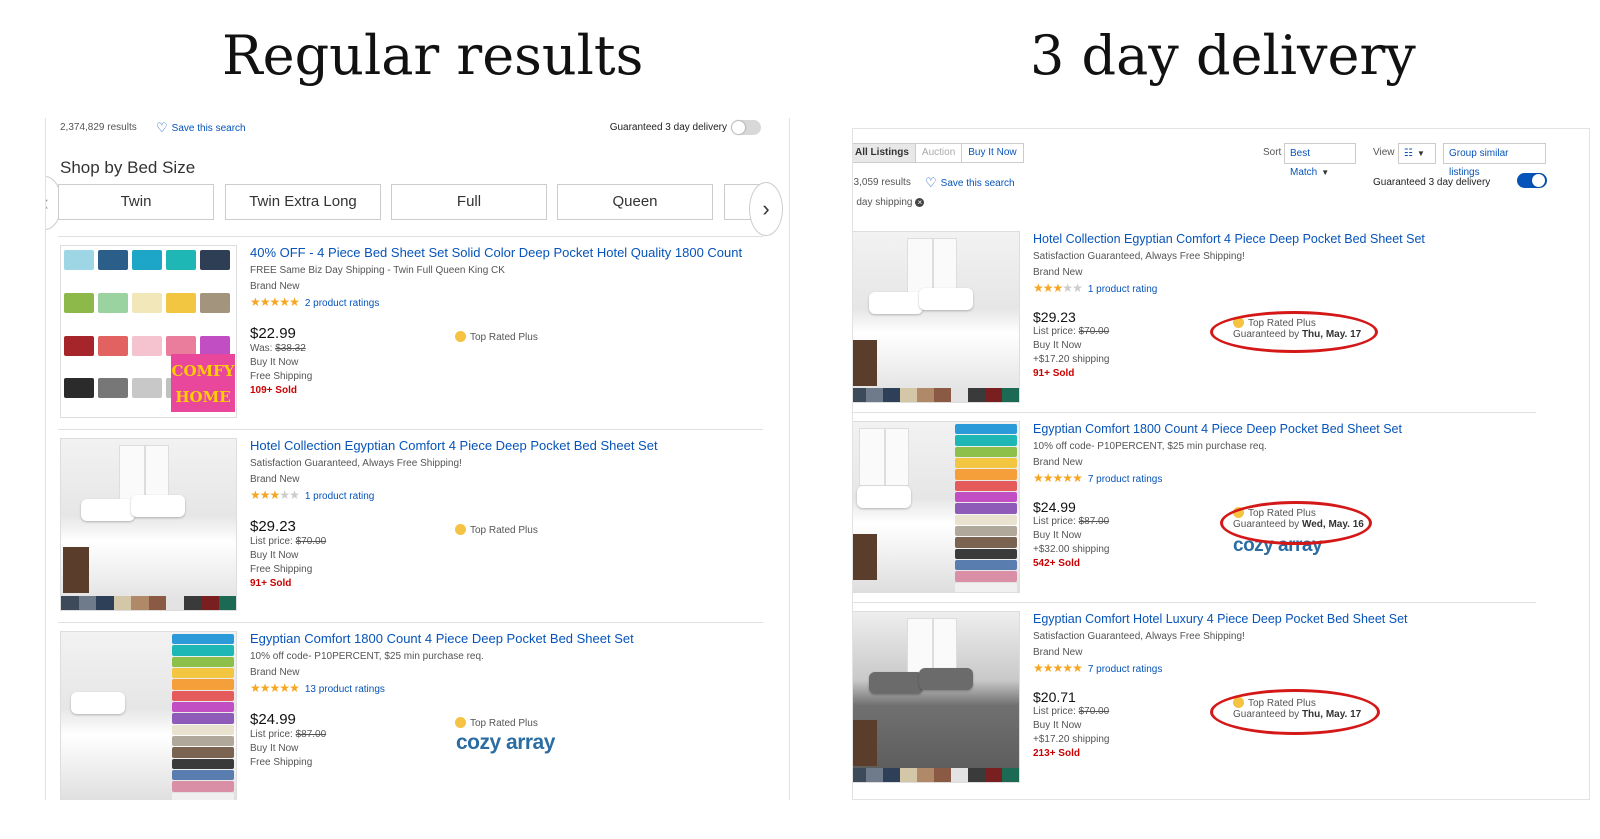  What do you see at coordinates (136, 202) in the screenshot?
I see `size-twin-button: Twin` at bounding box center [136, 202].